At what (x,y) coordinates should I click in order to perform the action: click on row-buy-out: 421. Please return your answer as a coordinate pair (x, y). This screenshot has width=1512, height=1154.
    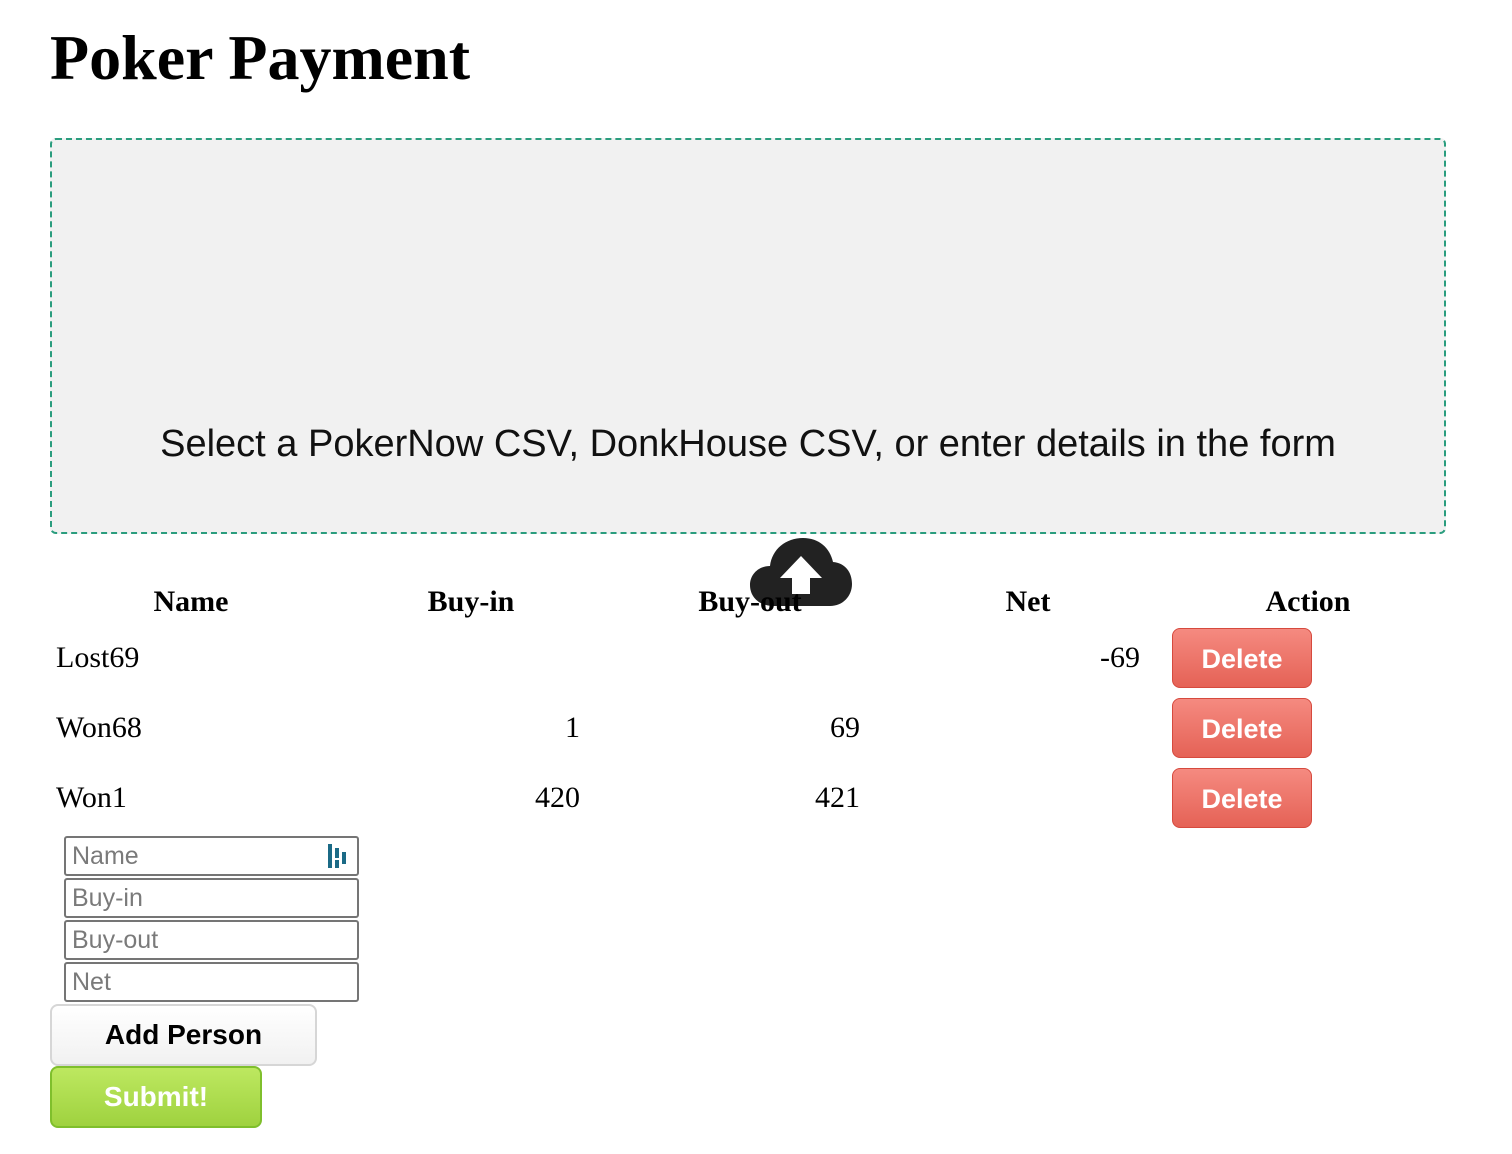
    Looking at the image, I should click on (837, 797).